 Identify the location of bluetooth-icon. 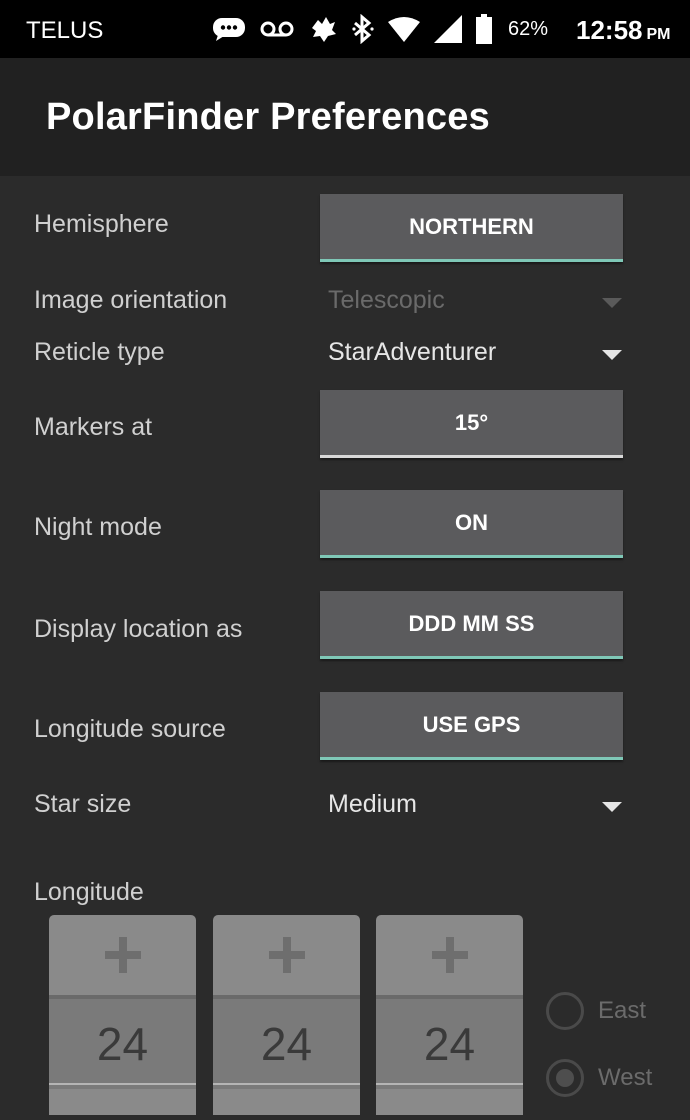
(363, 29).